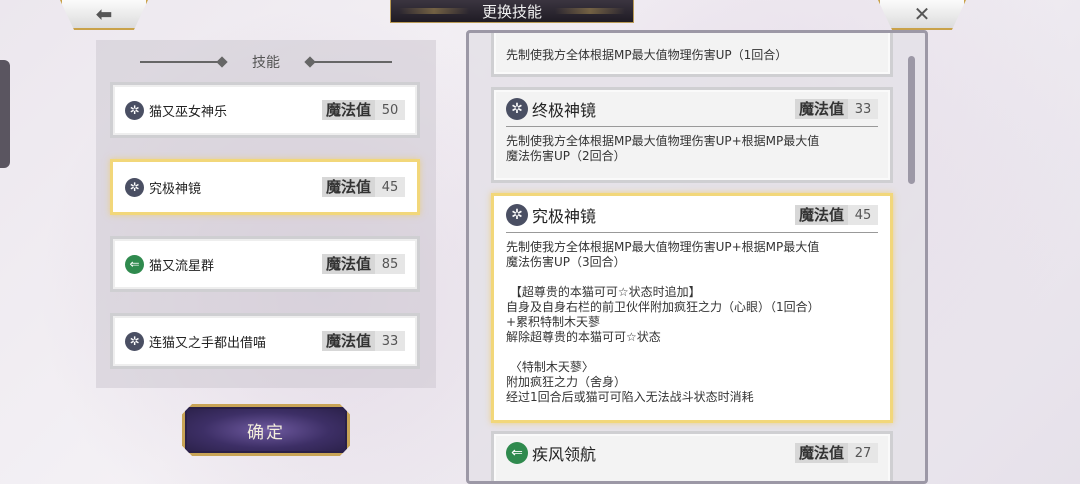  I want to click on panel-header: 技能, so click(266, 62).